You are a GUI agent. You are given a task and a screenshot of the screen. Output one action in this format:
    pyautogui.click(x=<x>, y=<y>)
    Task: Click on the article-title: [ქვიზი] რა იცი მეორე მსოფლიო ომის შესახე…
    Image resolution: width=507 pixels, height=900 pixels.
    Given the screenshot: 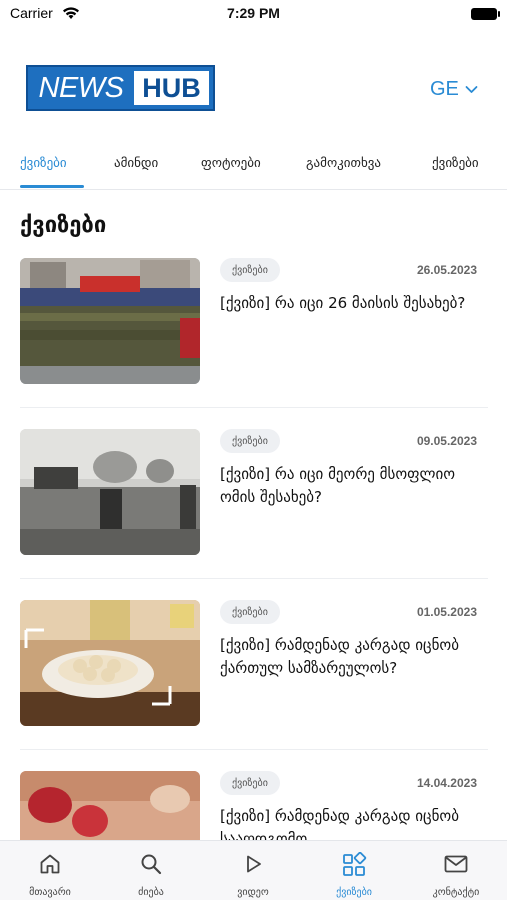 What is the action you would take?
    pyautogui.click(x=355, y=486)
    